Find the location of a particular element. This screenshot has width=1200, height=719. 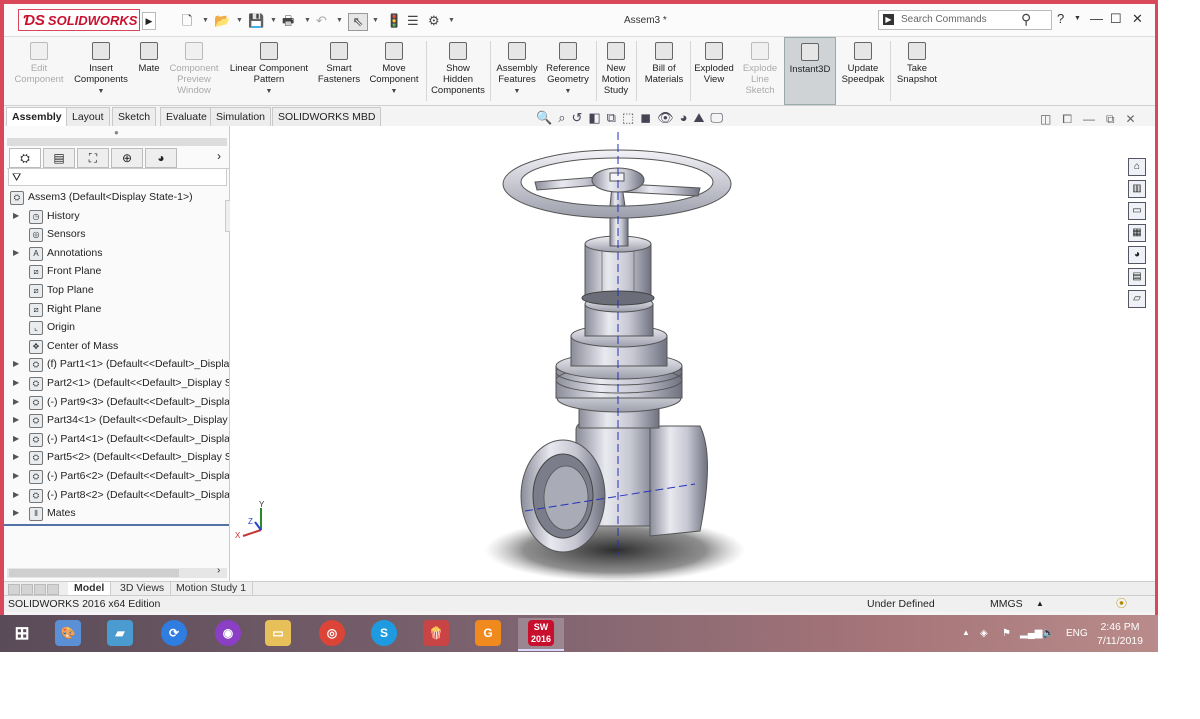

reference-geometry-button: Reference Geometry ▼ is located at coordinates (568, 71).